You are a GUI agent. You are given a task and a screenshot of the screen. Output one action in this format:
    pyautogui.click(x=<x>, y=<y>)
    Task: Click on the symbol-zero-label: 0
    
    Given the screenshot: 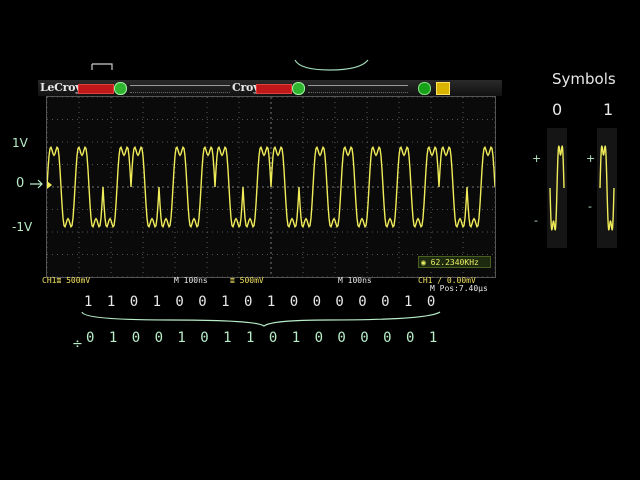 What is the action you would take?
    pyautogui.click(x=557, y=109)
    